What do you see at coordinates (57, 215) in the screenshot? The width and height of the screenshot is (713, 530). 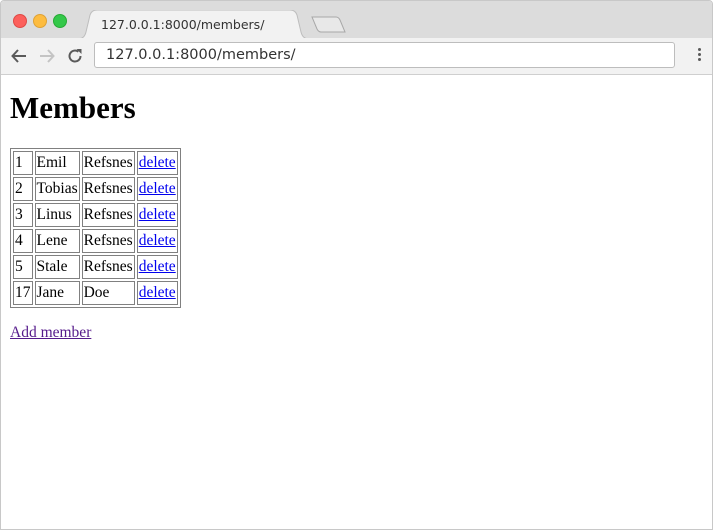 I see `member-first-name: Linus` at bounding box center [57, 215].